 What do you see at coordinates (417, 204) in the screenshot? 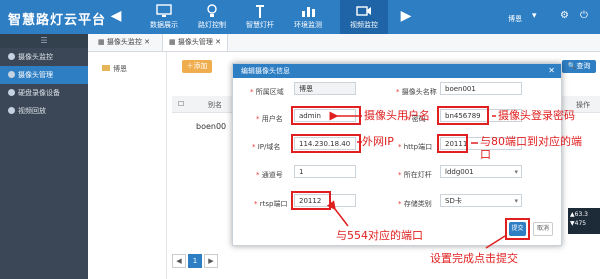
I see `label-text: 存储类别` at bounding box center [417, 204].